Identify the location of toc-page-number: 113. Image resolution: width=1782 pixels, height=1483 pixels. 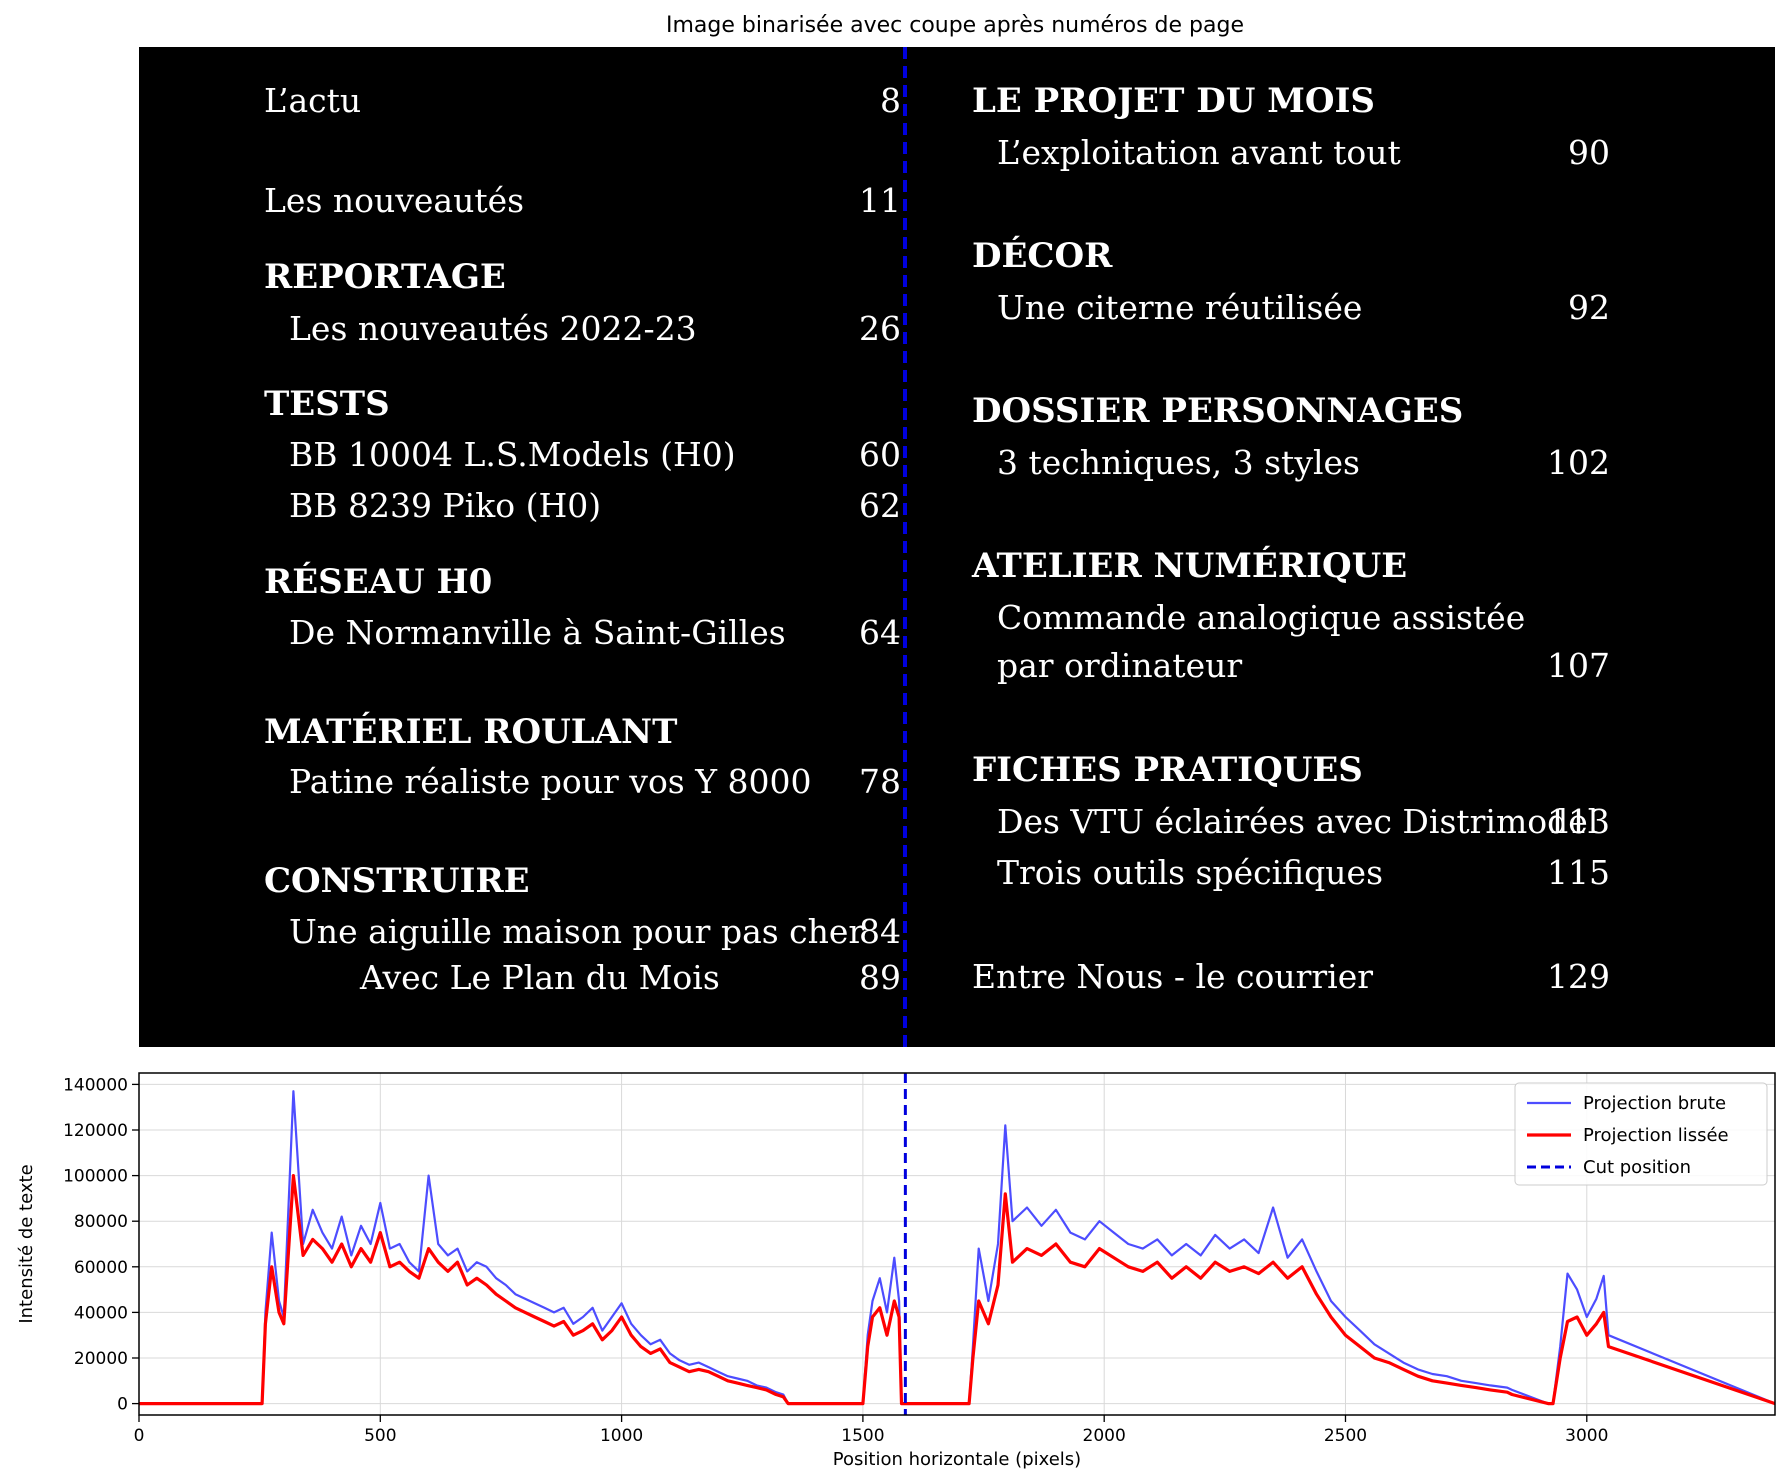
(1578, 821).